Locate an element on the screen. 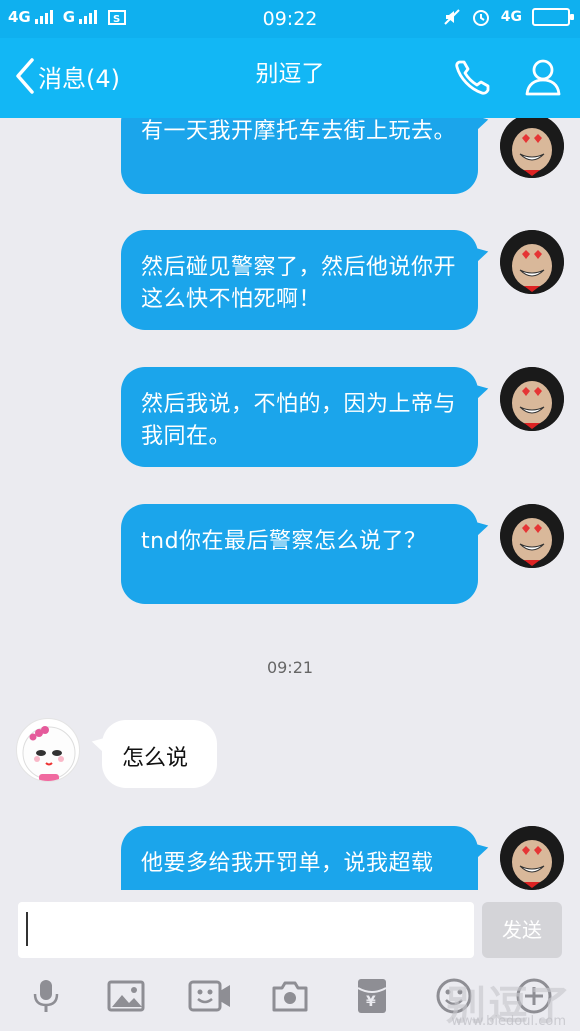 This screenshot has height=1031, width=580. microphone-icon is located at coordinates (46, 996).